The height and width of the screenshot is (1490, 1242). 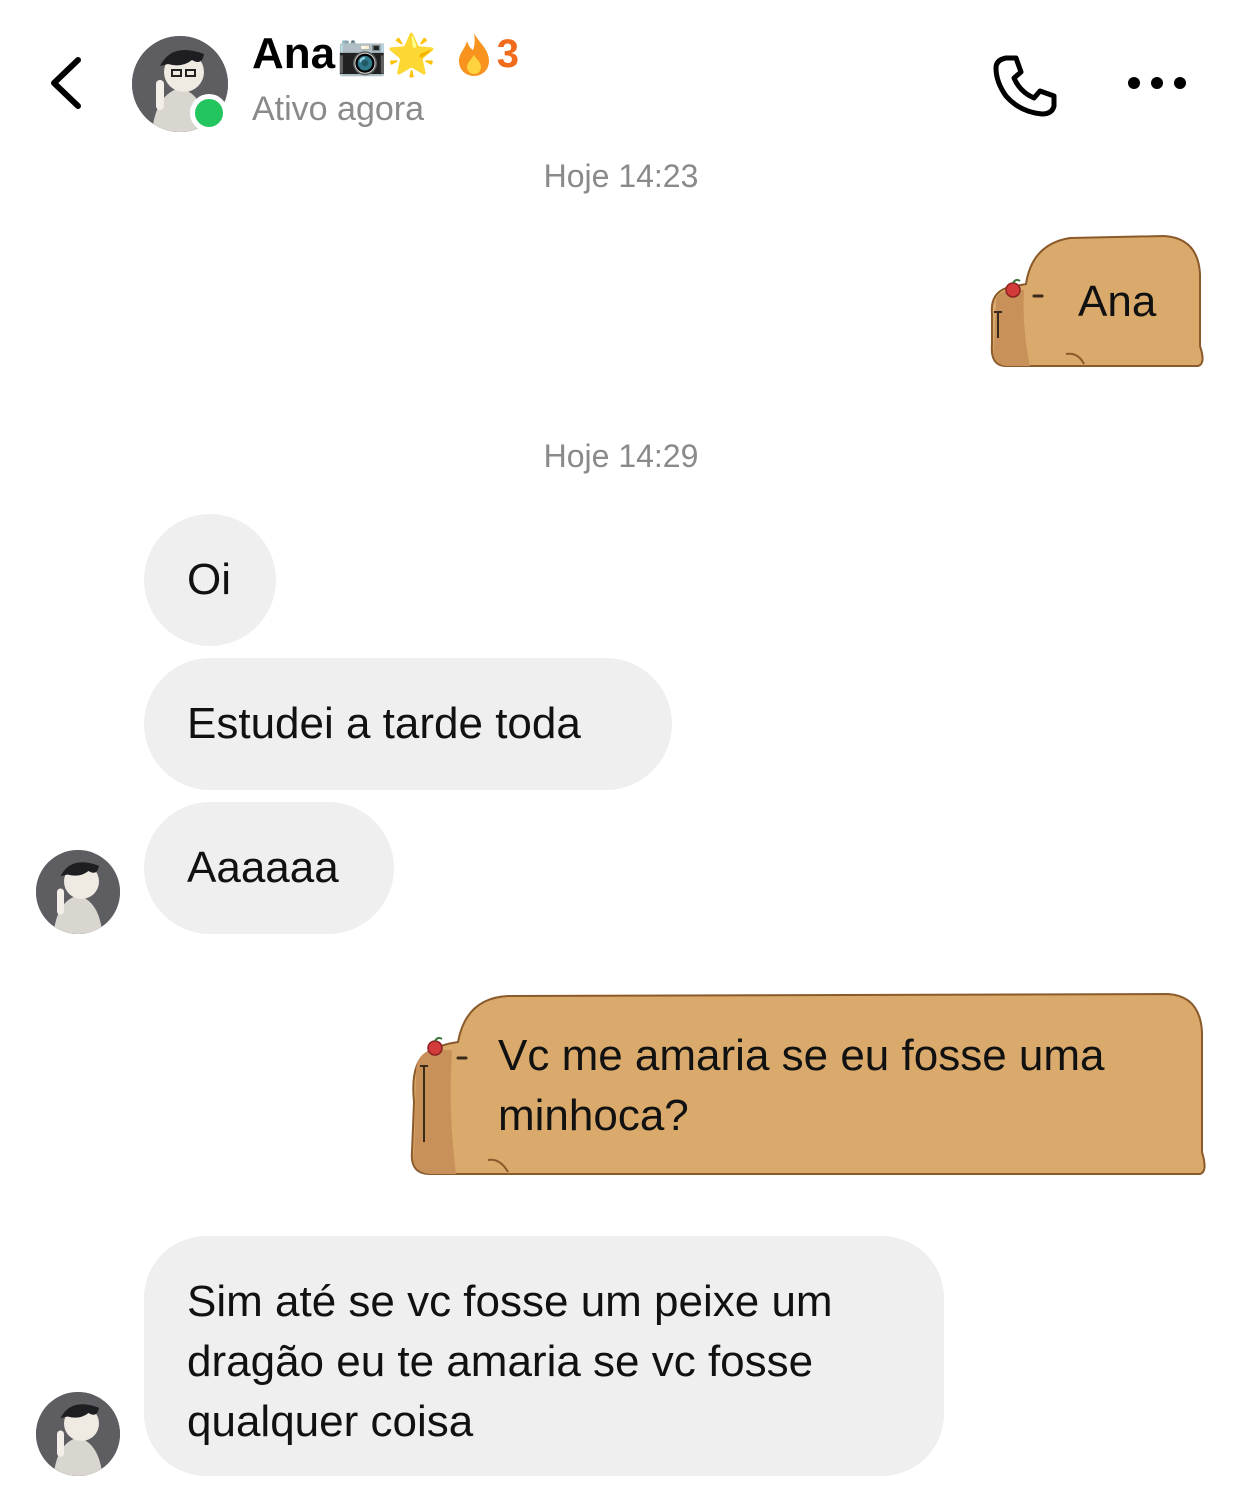 What do you see at coordinates (66, 83) in the screenshot?
I see `chevron-left-icon` at bounding box center [66, 83].